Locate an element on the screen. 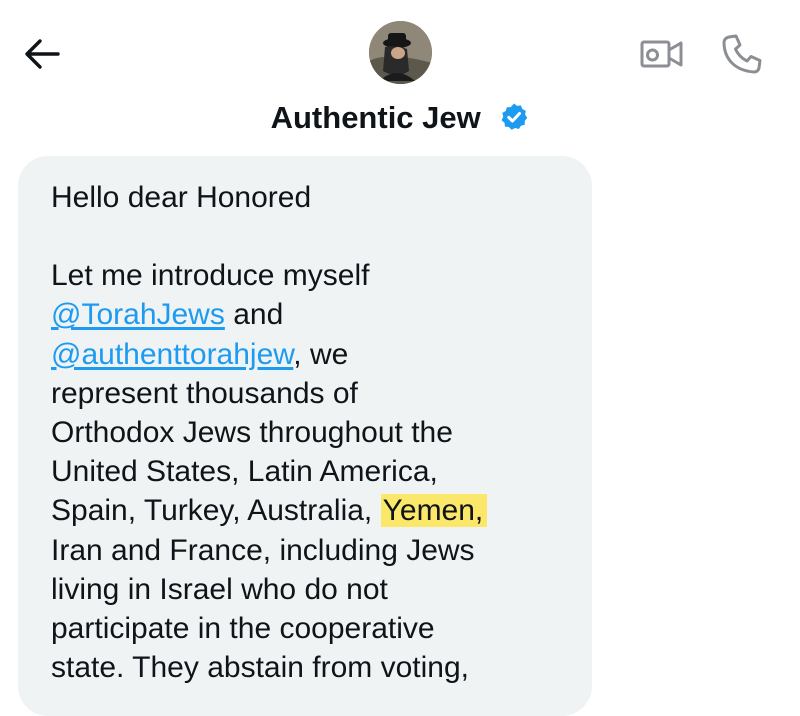  arrow-left-icon is located at coordinates (42, 54).